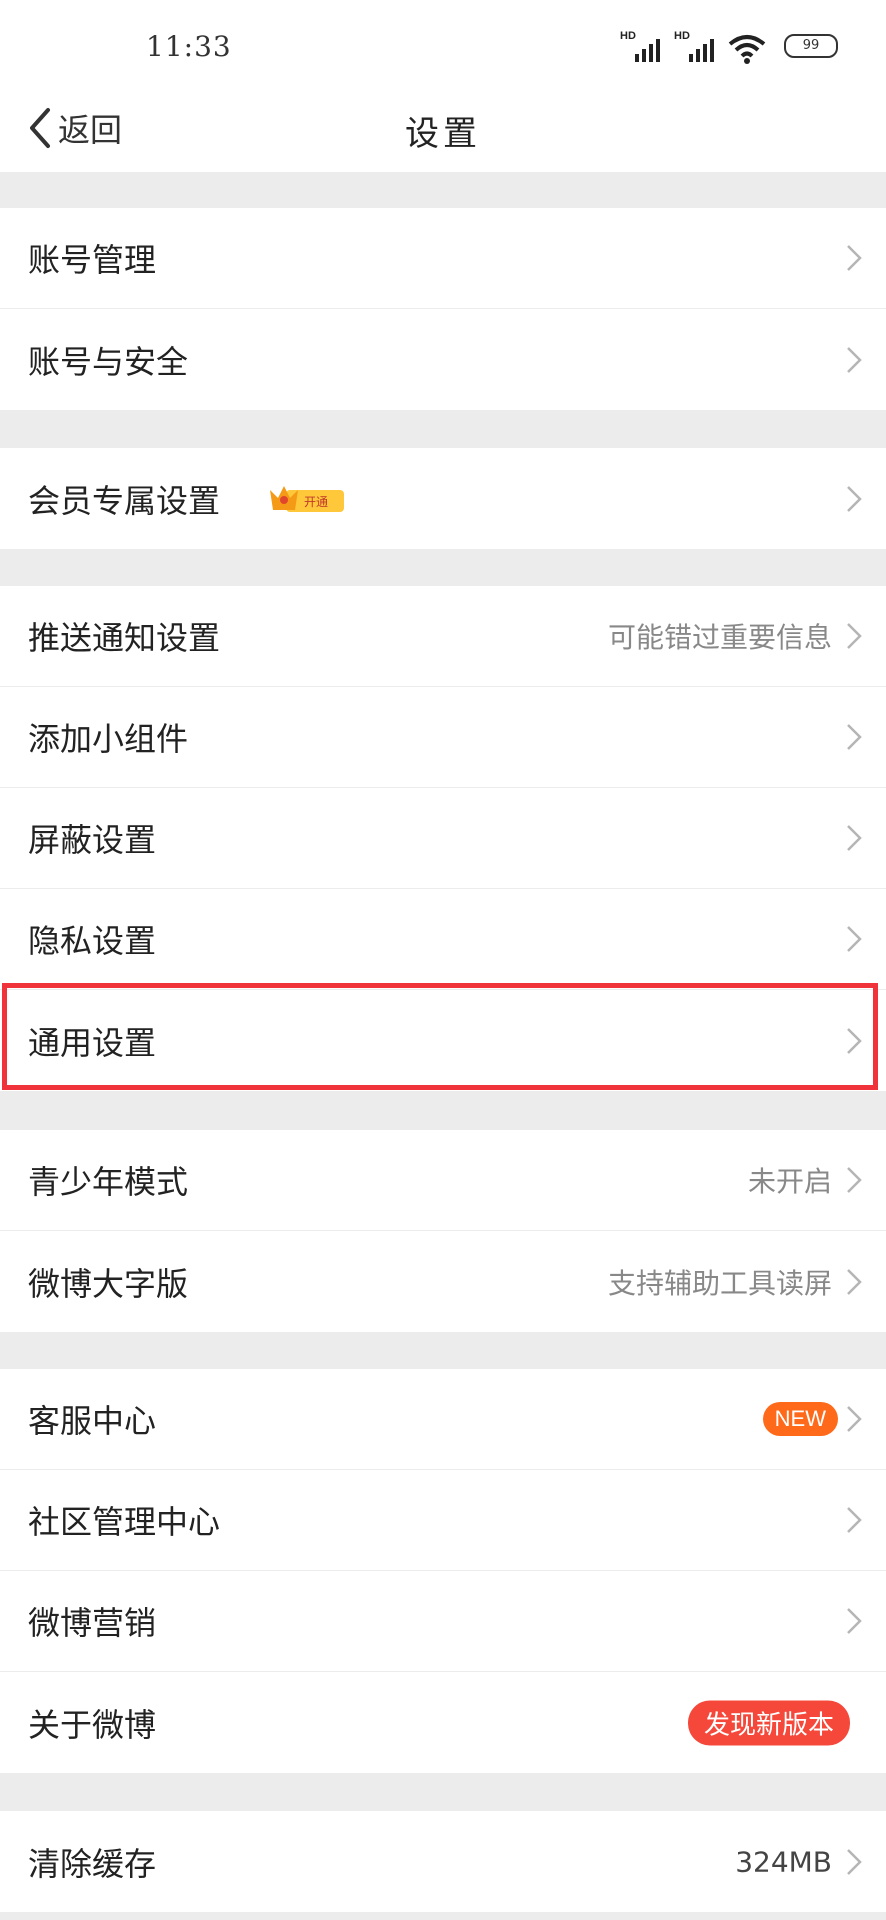 The height and width of the screenshot is (1920, 886). Describe the element at coordinates (443, 1419) in the screenshot. I see `settings-row-customer-service: 客服中心 NEW` at that location.